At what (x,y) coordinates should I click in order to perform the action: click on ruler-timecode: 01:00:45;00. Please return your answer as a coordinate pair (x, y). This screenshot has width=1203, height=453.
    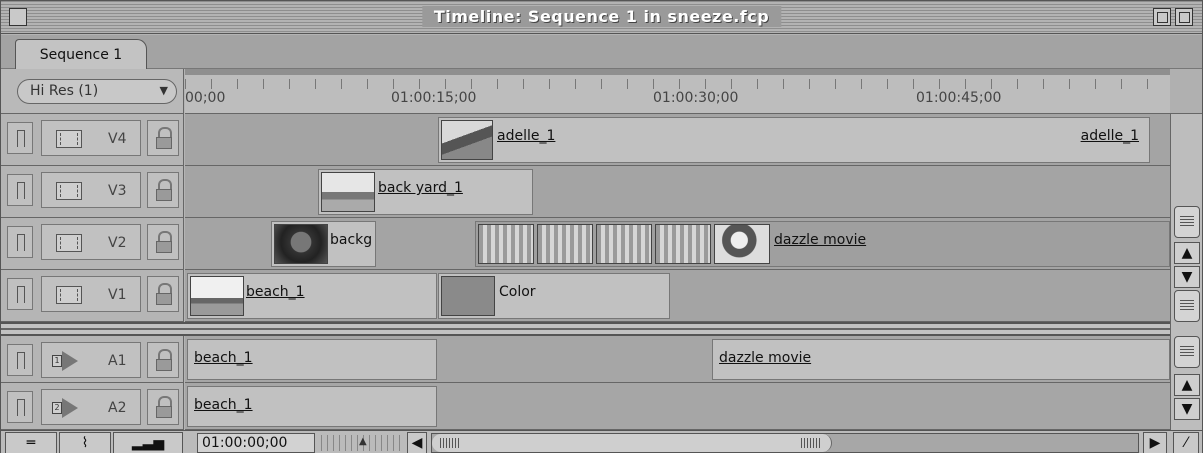
    Looking at the image, I should click on (959, 98).